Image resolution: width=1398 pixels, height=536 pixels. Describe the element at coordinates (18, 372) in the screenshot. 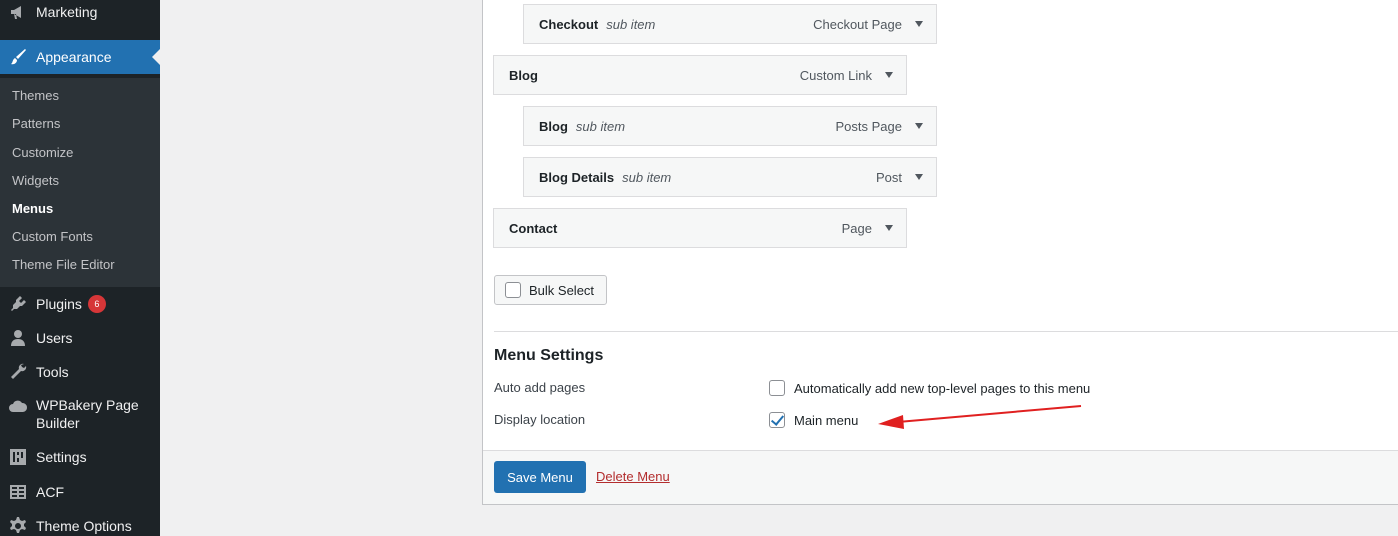

I see `wrench-icon` at that location.